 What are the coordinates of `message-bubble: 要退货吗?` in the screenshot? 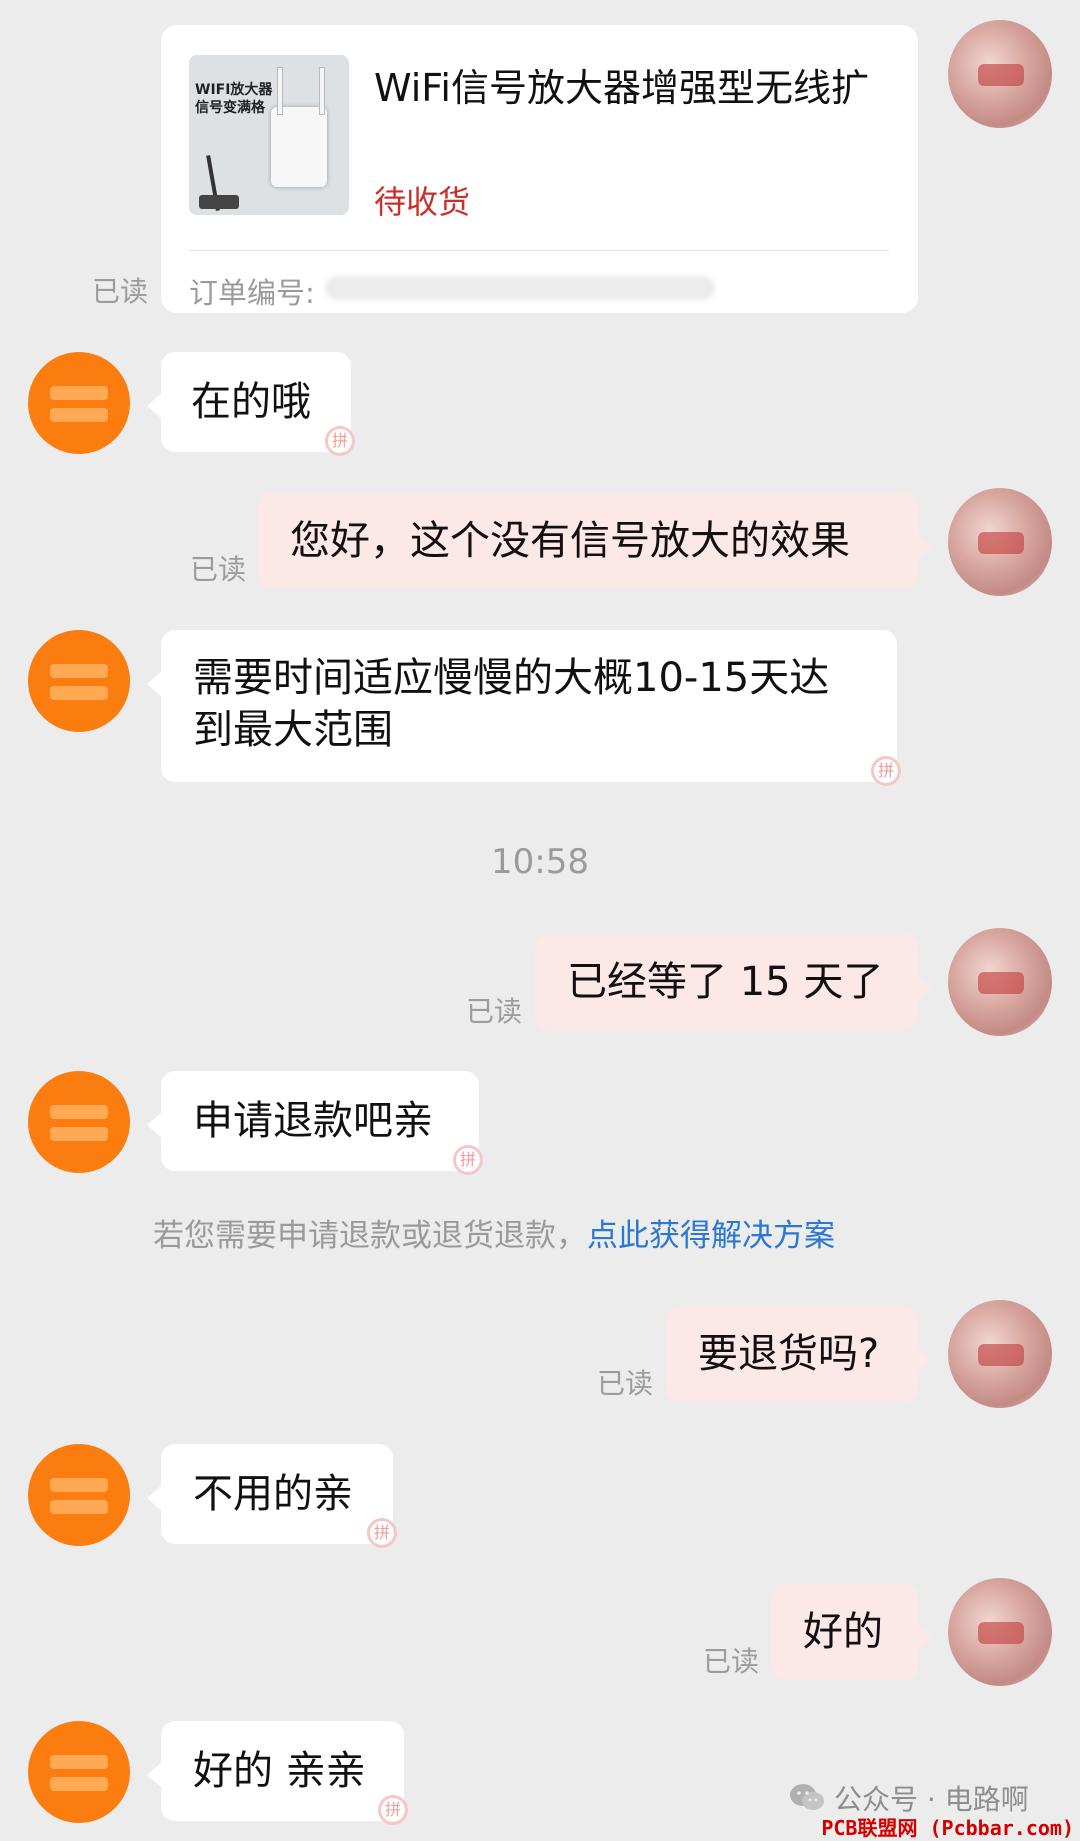 It's located at (799, 1354).